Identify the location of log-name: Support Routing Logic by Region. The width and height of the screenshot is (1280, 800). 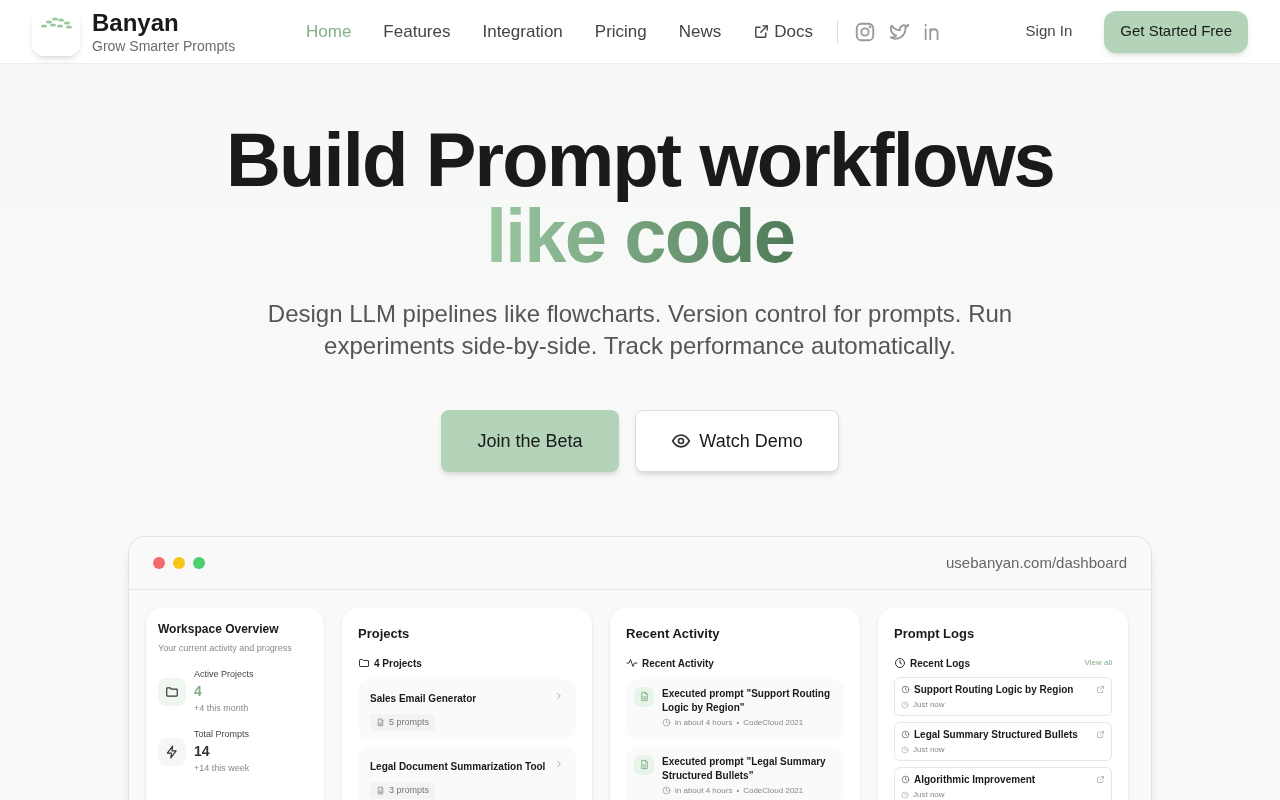
(994, 689).